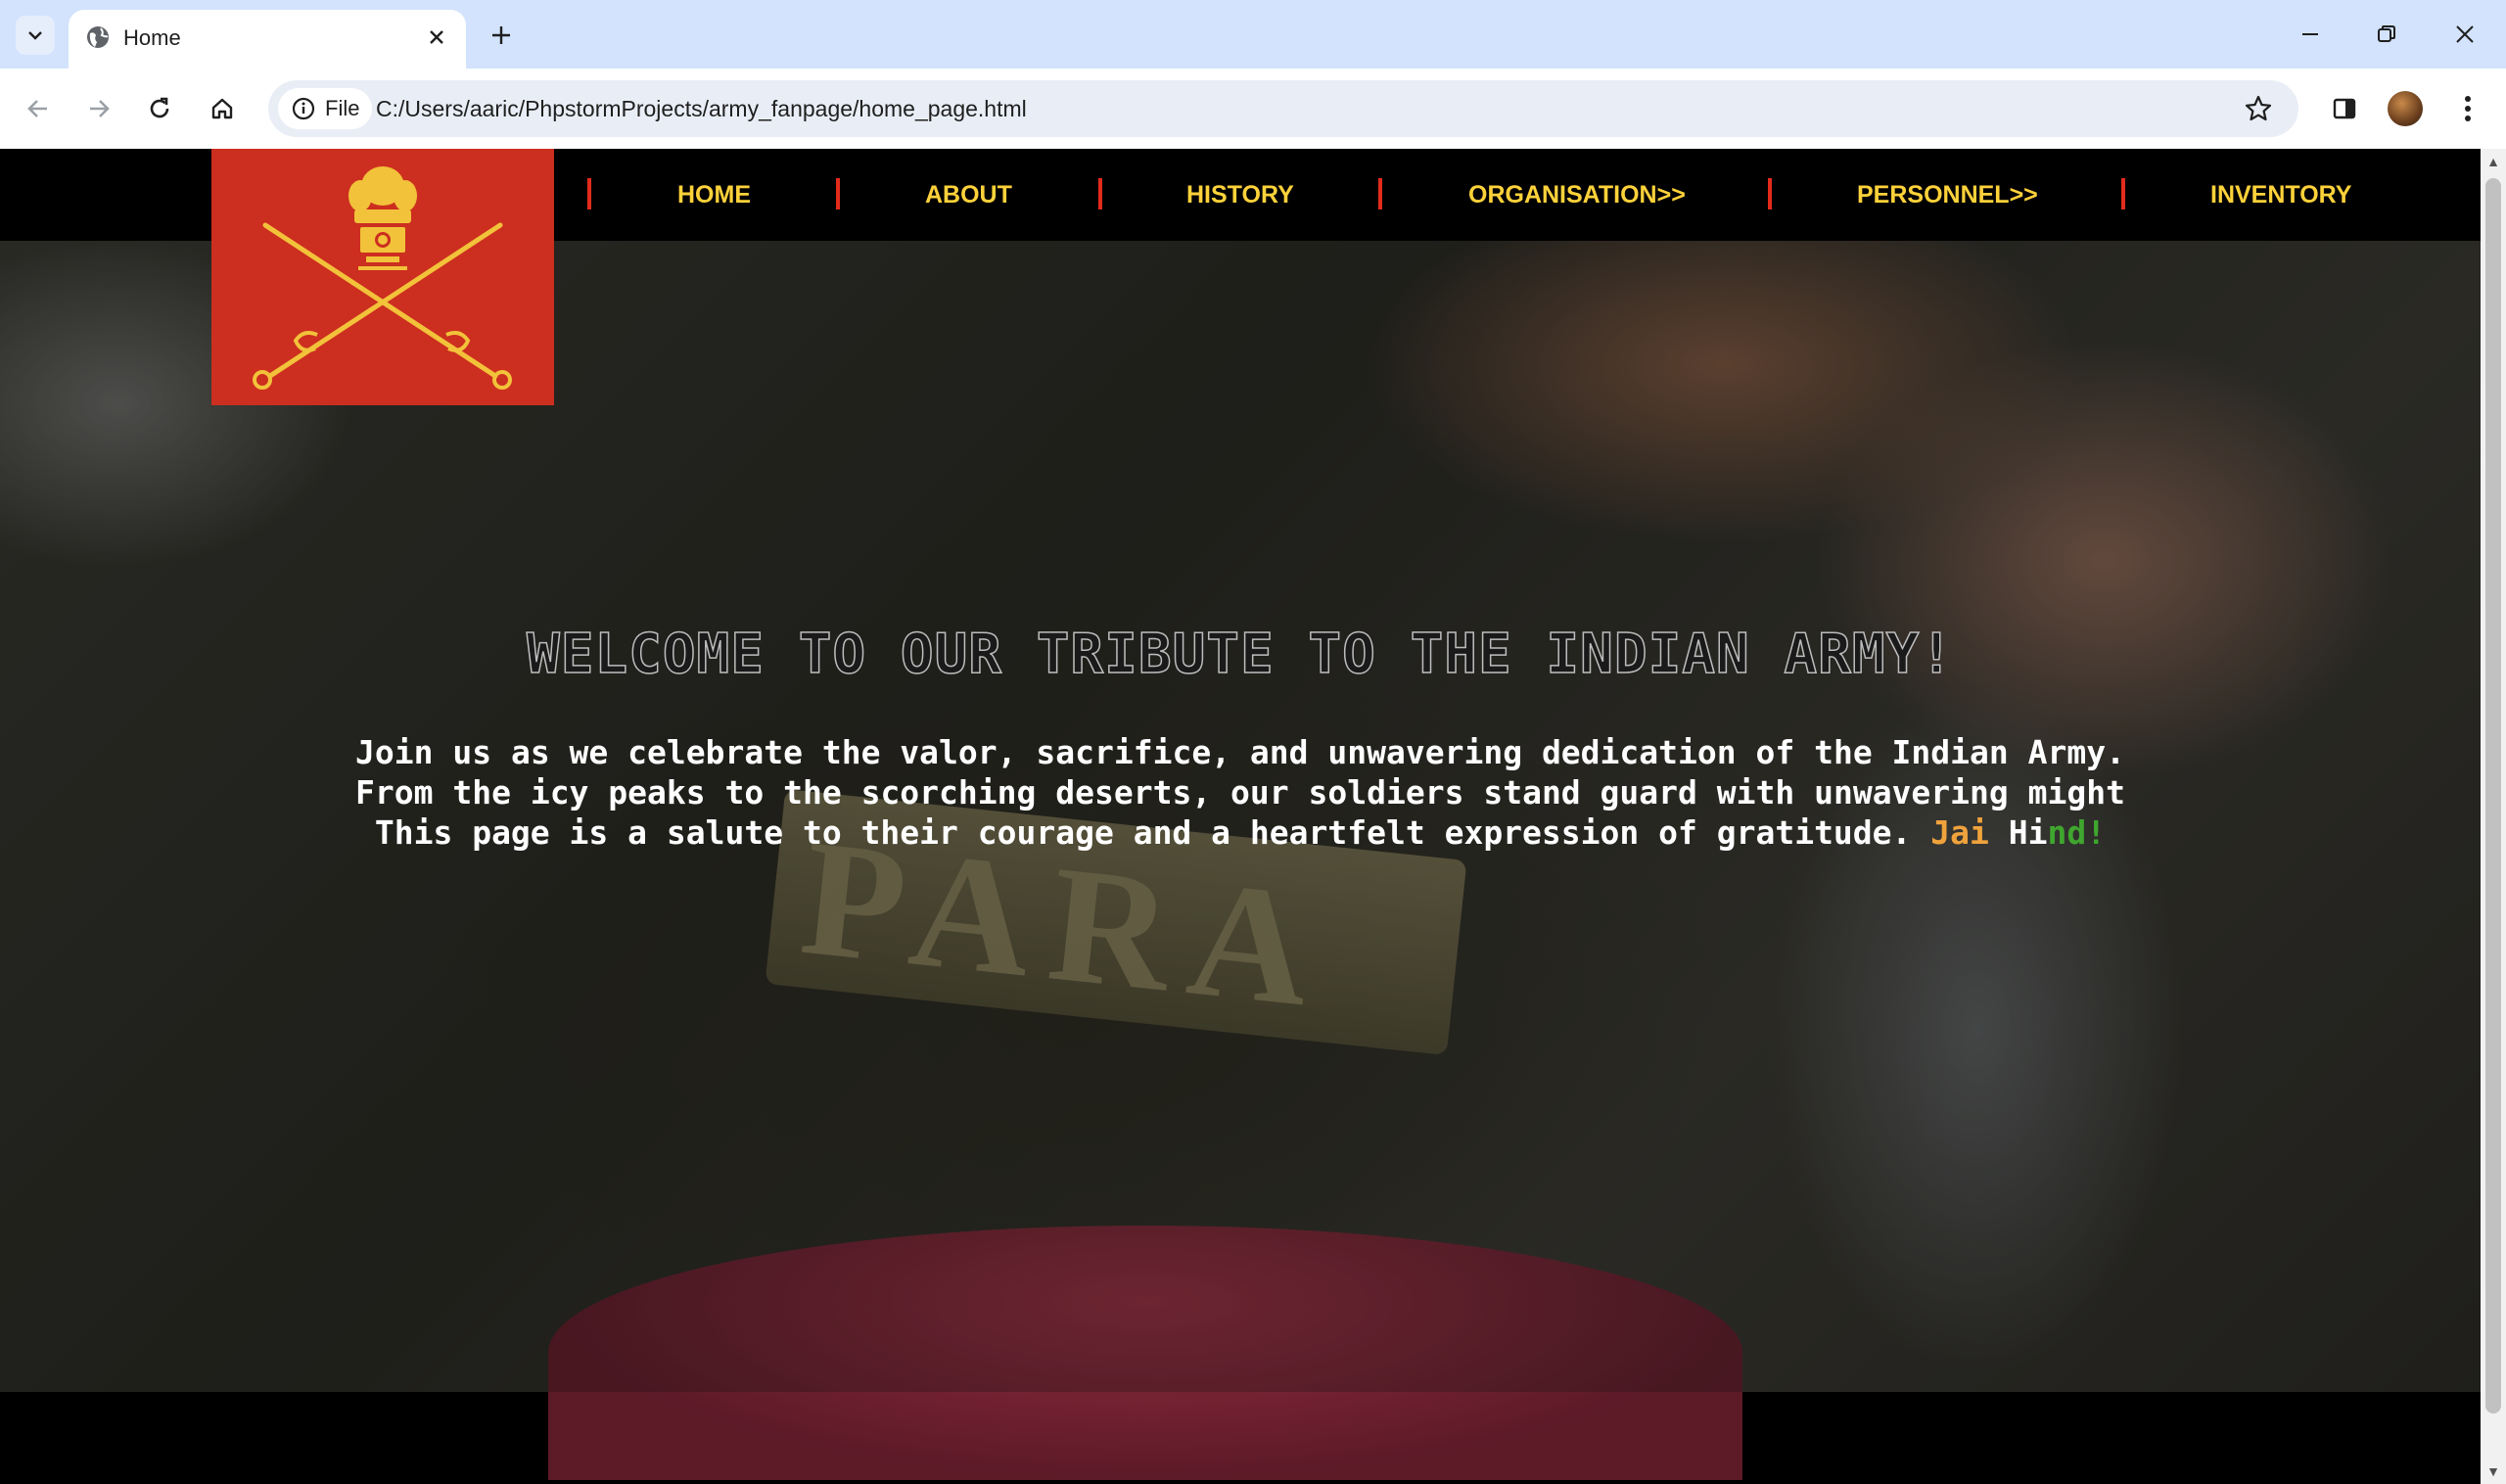 The height and width of the screenshot is (1484, 2506). I want to click on new-tab-button, so click(501, 35).